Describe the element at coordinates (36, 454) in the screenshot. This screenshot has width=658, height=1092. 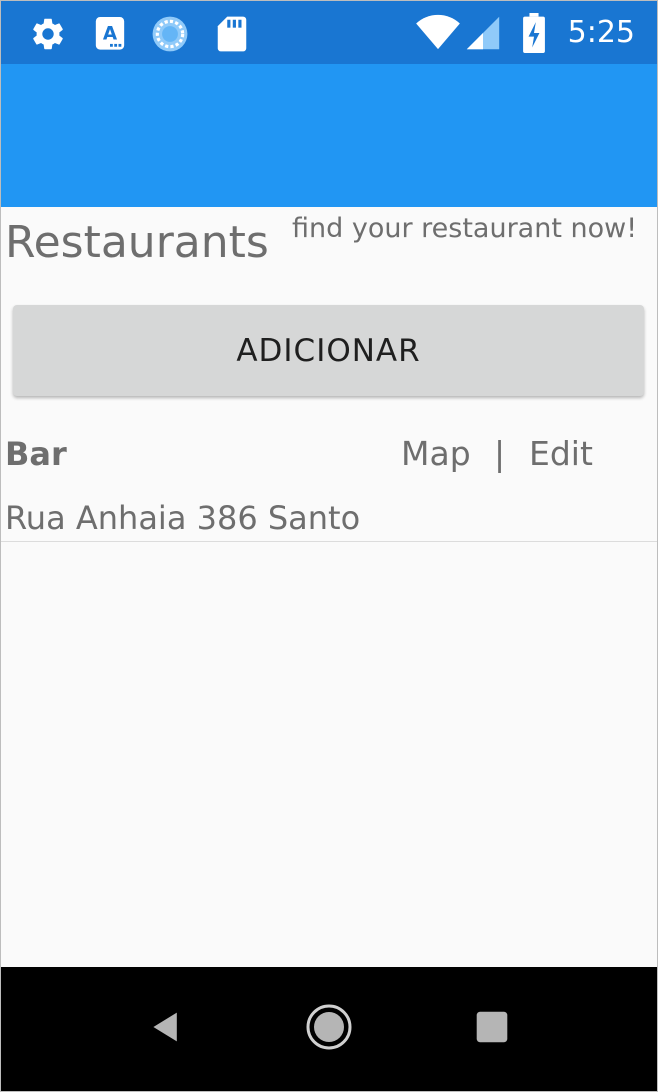
I see `restaurant-name: Bar` at that location.